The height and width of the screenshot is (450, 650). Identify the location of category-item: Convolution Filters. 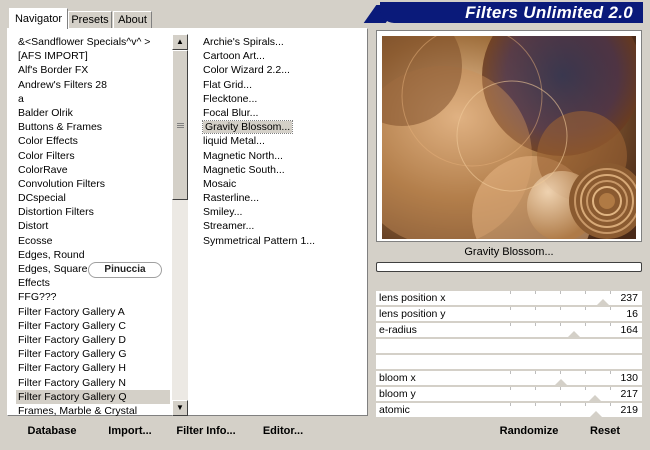
(93, 184).